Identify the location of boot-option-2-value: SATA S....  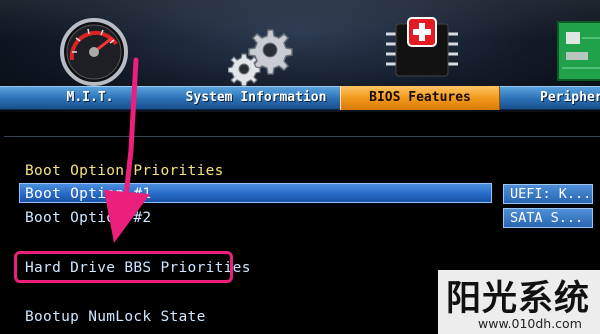
(548, 218).